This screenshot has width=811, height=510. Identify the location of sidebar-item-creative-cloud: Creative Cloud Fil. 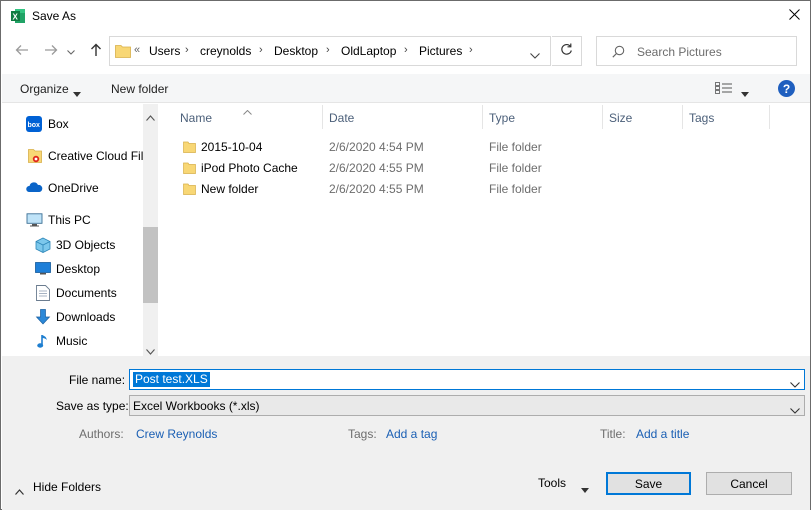
(72, 157).